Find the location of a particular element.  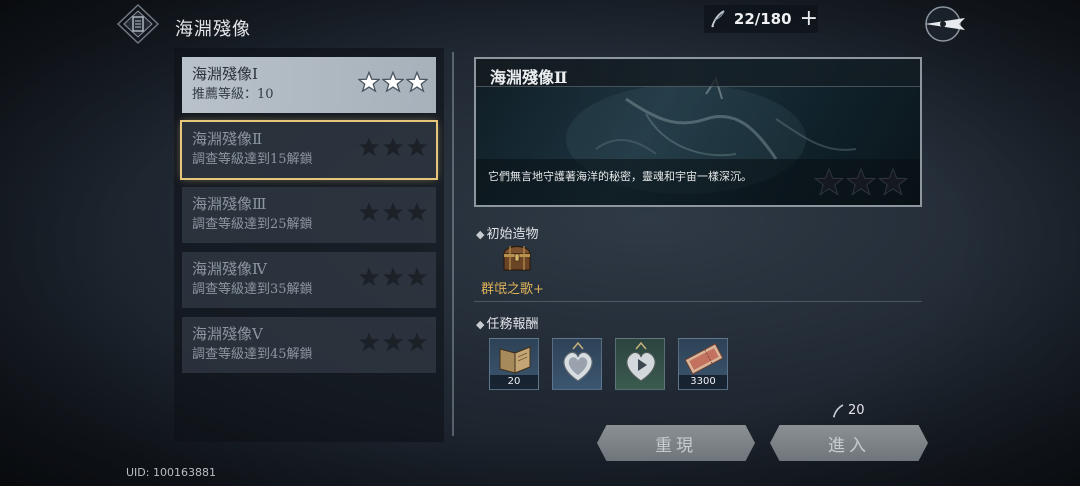

stage-card-1: 海淵殘像Ⅰ 推薦等級：10 is located at coordinates (309, 85).